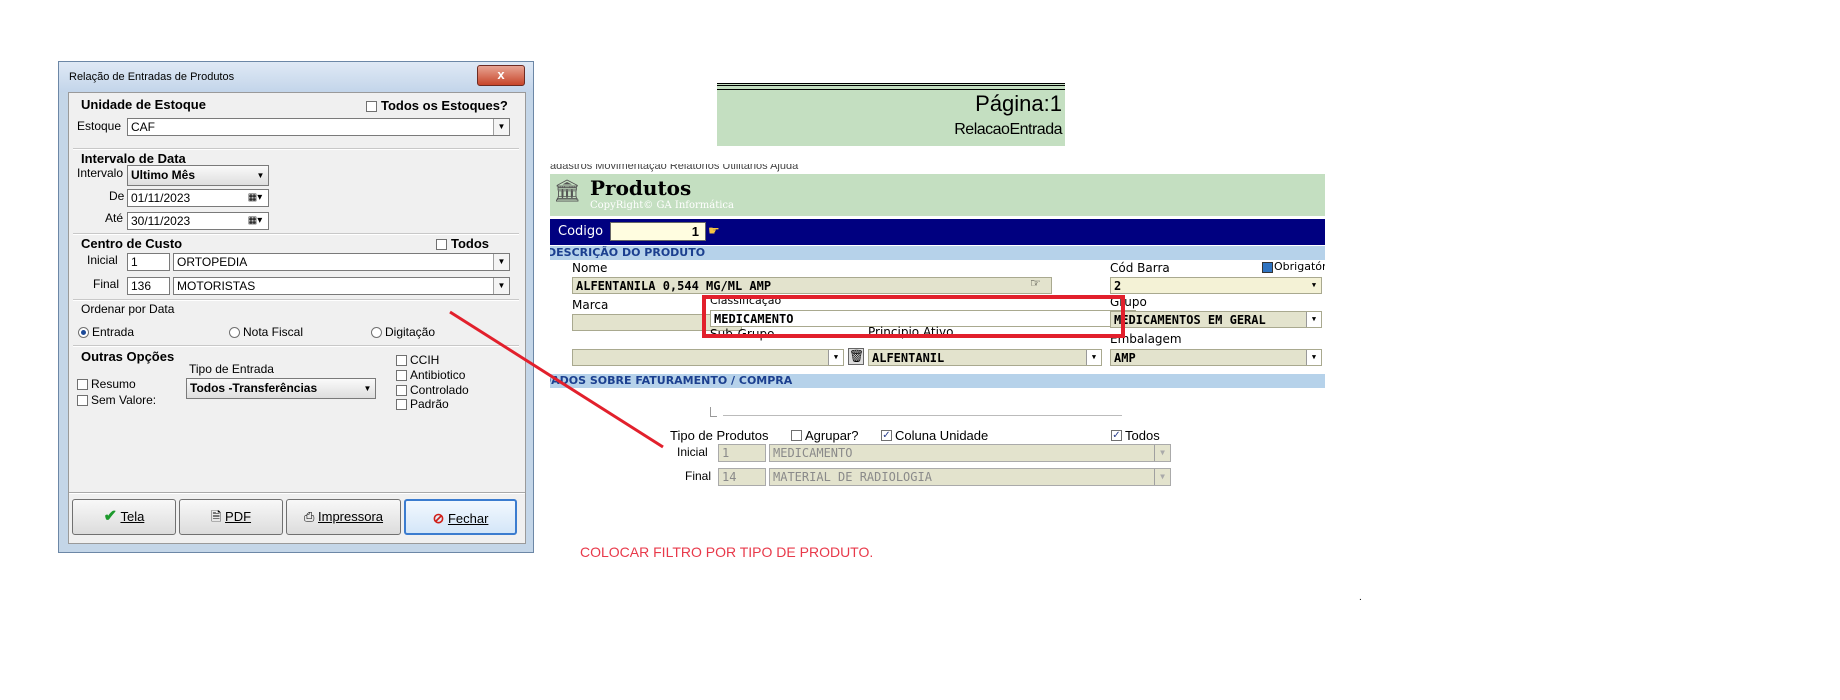 This screenshot has height=700, width=1840. I want to click on annotation-arrow, so click(556, 379).